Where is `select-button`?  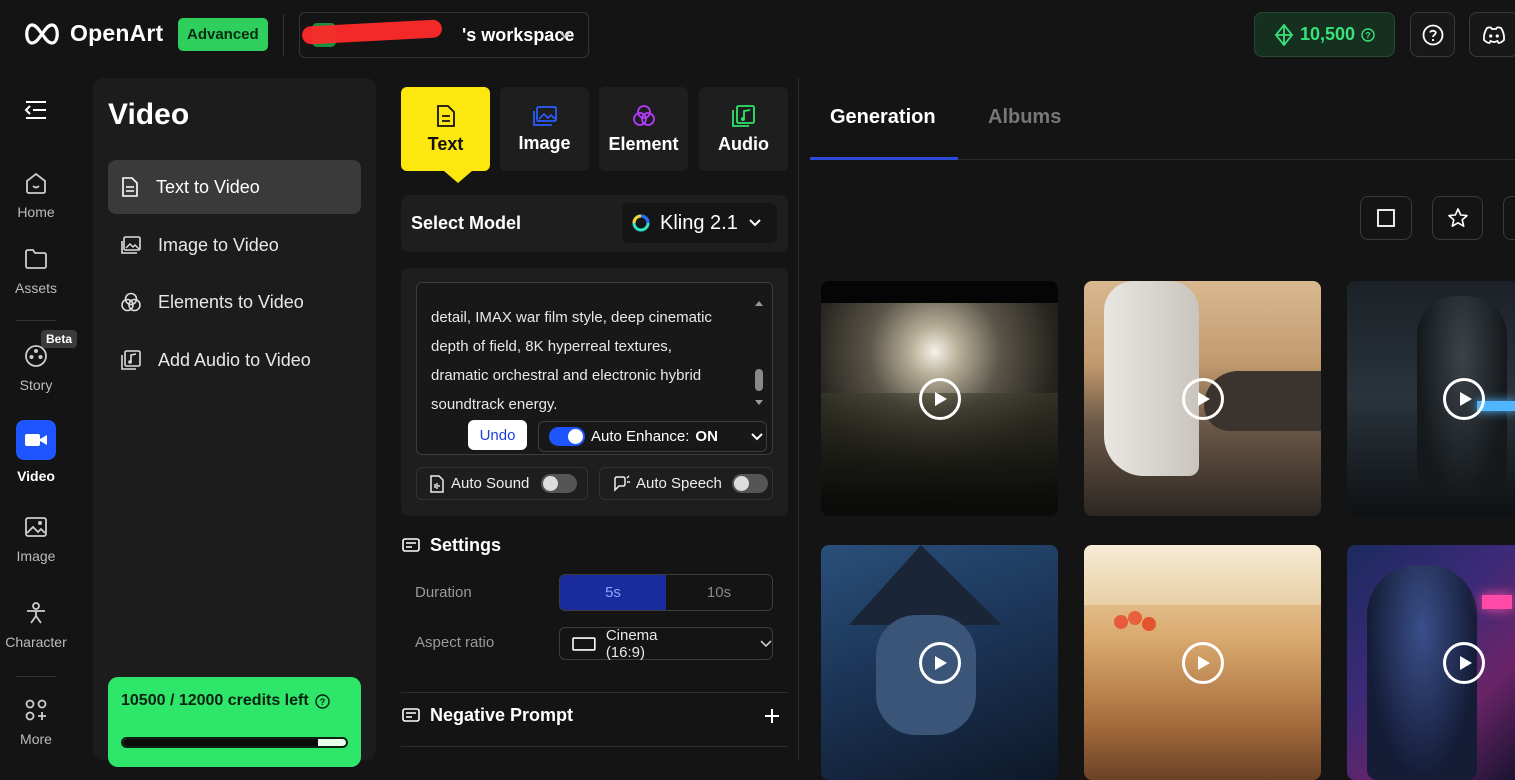 select-button is located at coordinates (1386, 218).